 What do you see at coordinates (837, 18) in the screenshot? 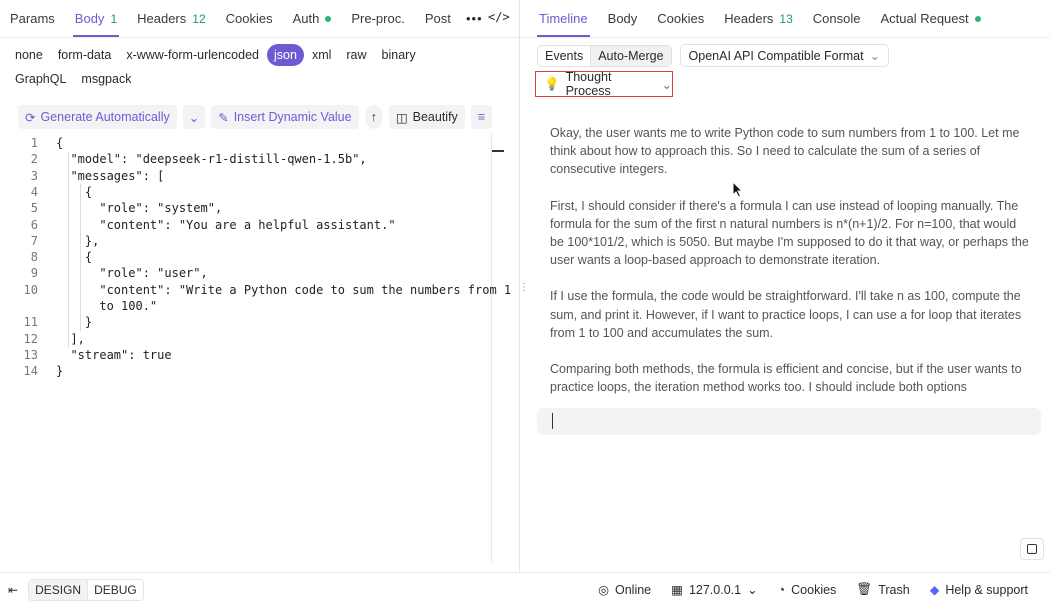
I see `tab-console: Console` at bounding box center [837, 18].